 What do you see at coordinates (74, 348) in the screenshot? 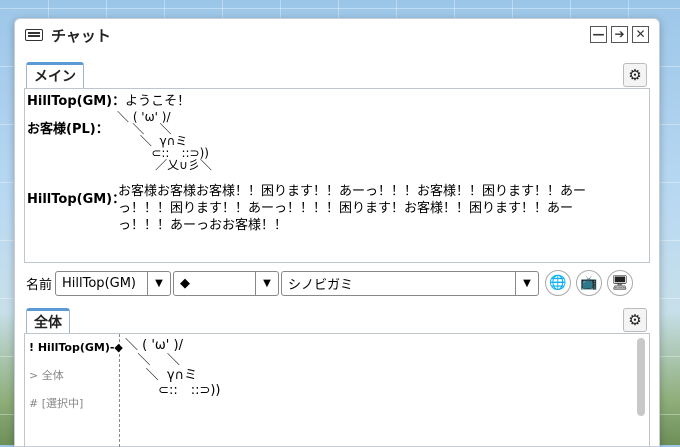
I see `channel-item-current: ! HillTop(GM)-◆` at bounding box center [74, 348].